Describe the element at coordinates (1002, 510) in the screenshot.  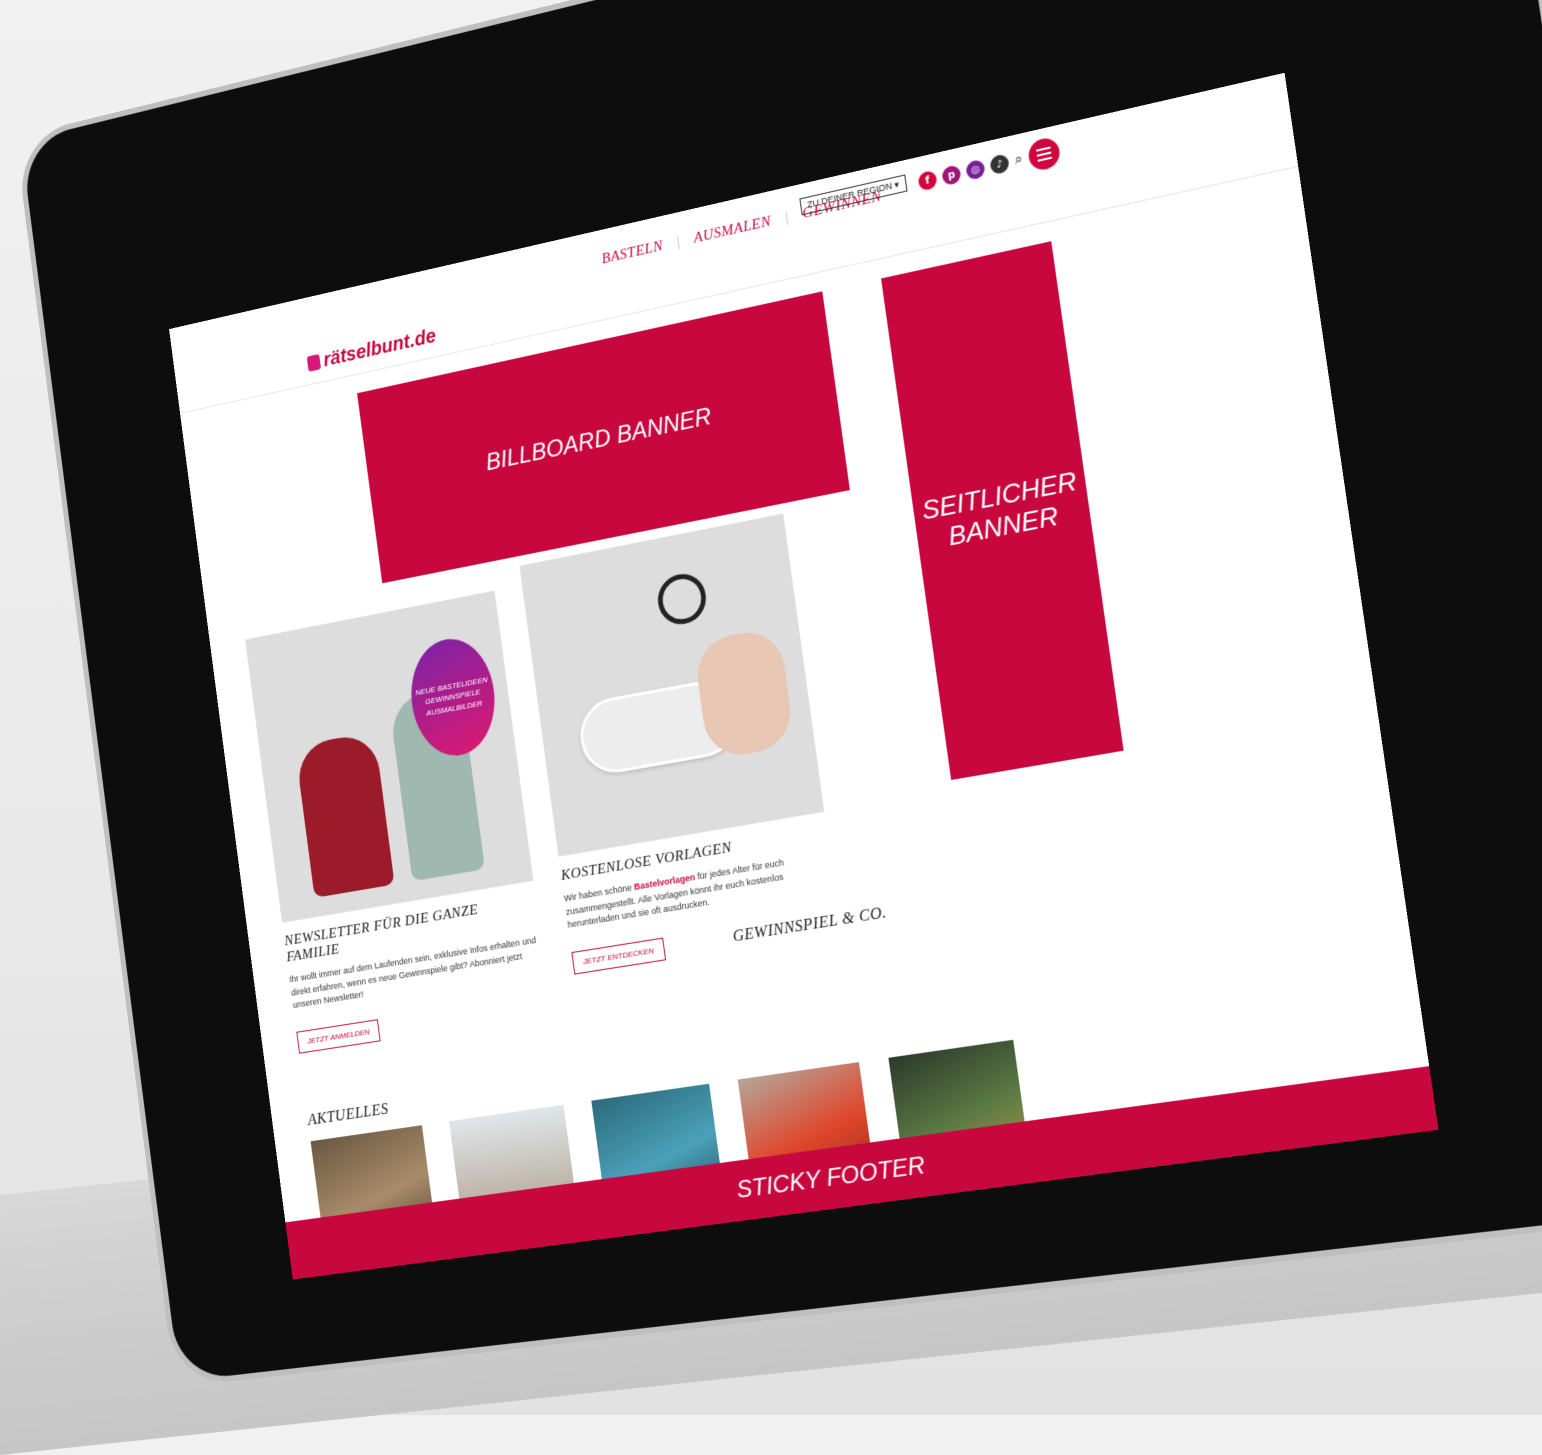
I see `side-banner: SEITLICHER BANNER` at that location.